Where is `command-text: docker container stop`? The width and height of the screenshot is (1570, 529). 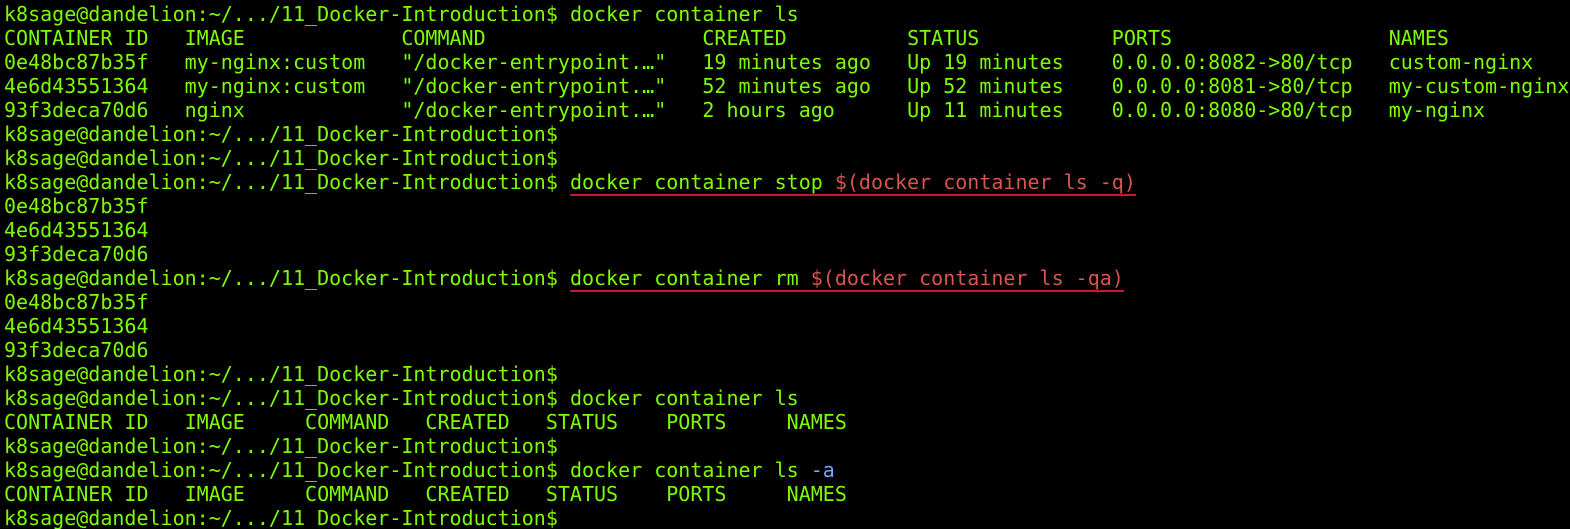 command-text: docker container stop is located at coordinates (702, 182).